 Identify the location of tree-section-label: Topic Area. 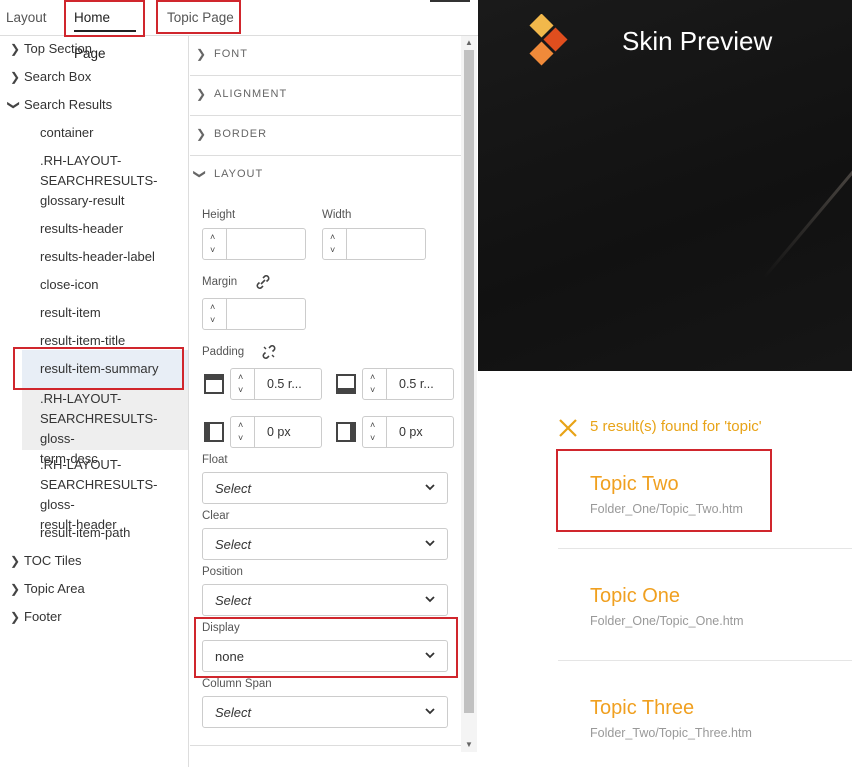
(54, 588).